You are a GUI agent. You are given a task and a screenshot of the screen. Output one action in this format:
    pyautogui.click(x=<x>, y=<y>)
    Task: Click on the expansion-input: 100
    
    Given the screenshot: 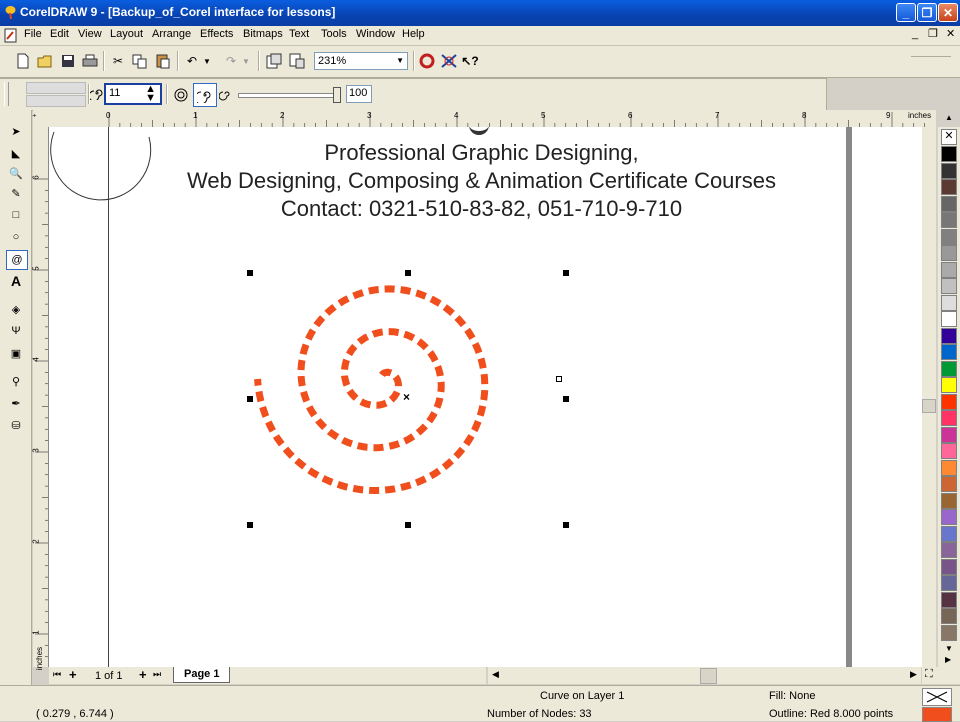 What is the action you would take?
    pyautogui.click(x=359, y=94)
    